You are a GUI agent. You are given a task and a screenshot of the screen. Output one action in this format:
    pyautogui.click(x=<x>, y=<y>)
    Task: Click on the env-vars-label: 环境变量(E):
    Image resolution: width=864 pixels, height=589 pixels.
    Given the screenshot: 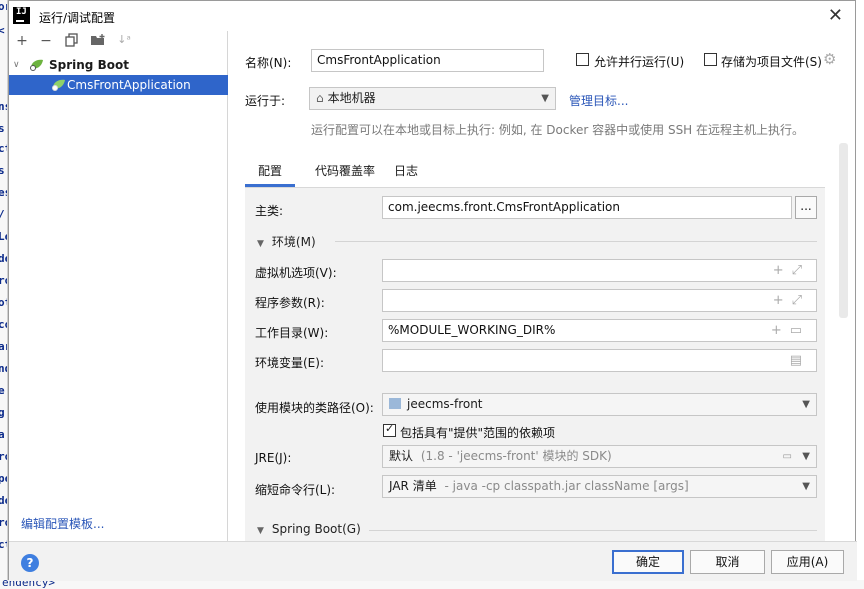 What is the action you would take?
    pyautogui.click(x=289, y=363)
    